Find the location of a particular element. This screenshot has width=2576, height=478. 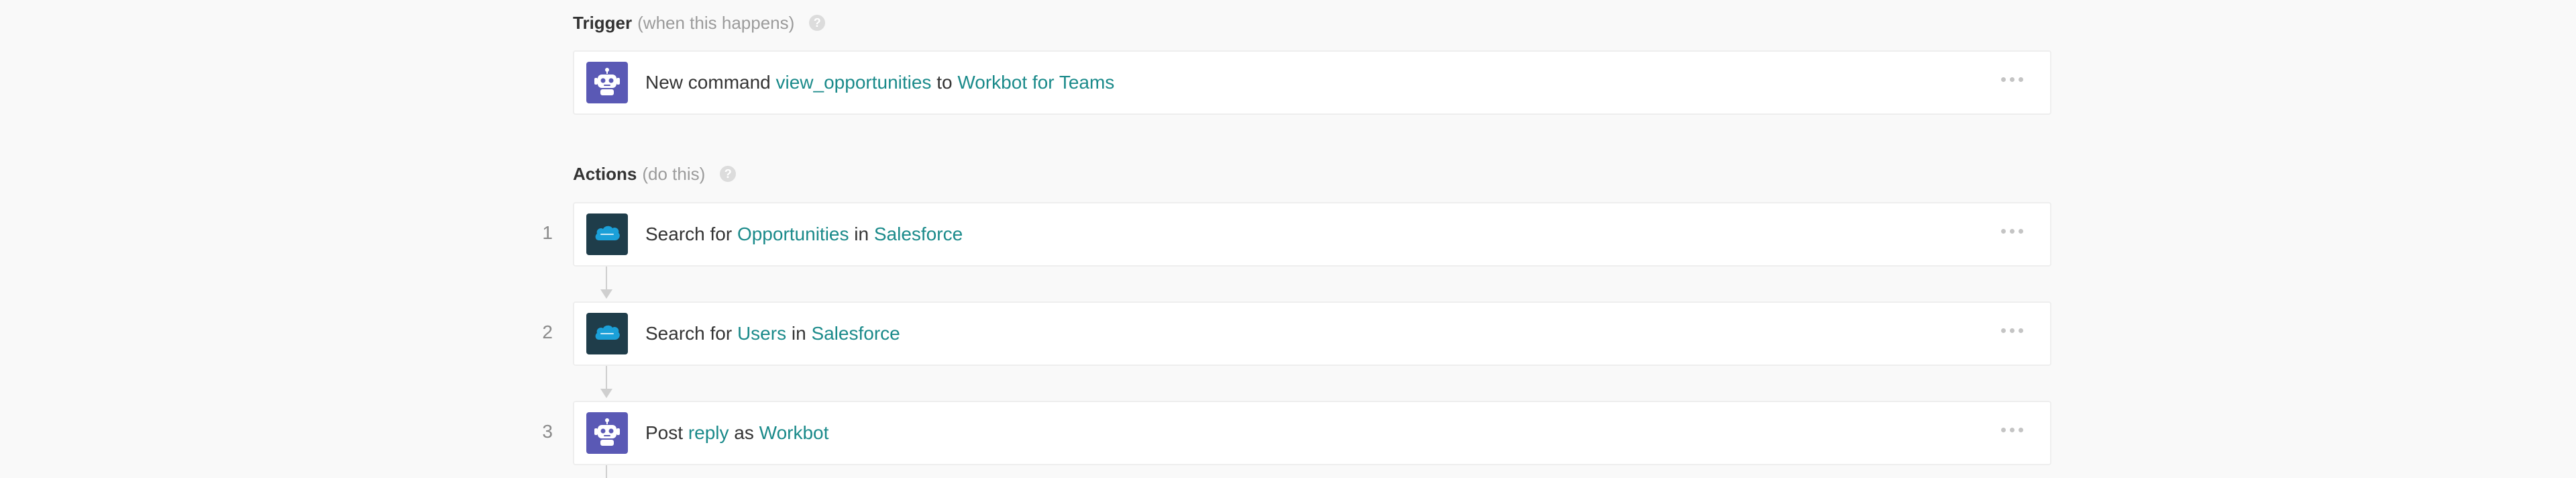

actions-title: Actions is located at coordinates (605, 174).